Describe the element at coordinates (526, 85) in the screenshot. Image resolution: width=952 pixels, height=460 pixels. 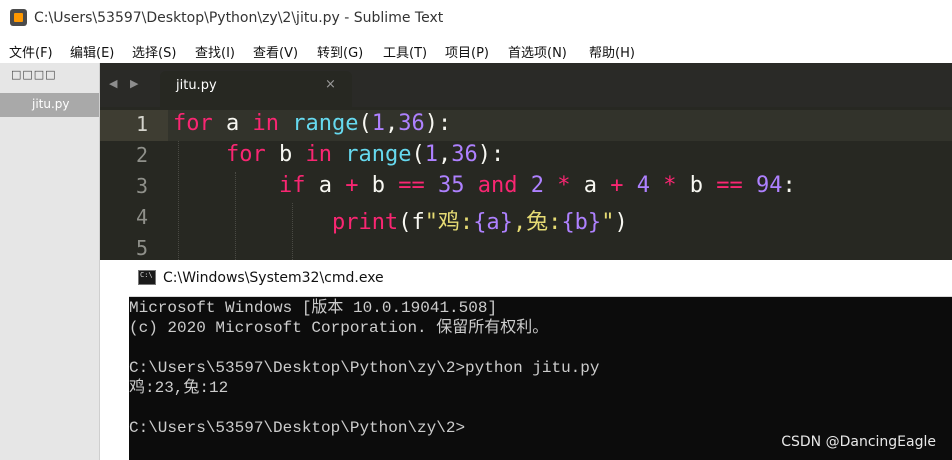
I see `tab-bar: ◀ ▶ jitu.py ×` at that location.